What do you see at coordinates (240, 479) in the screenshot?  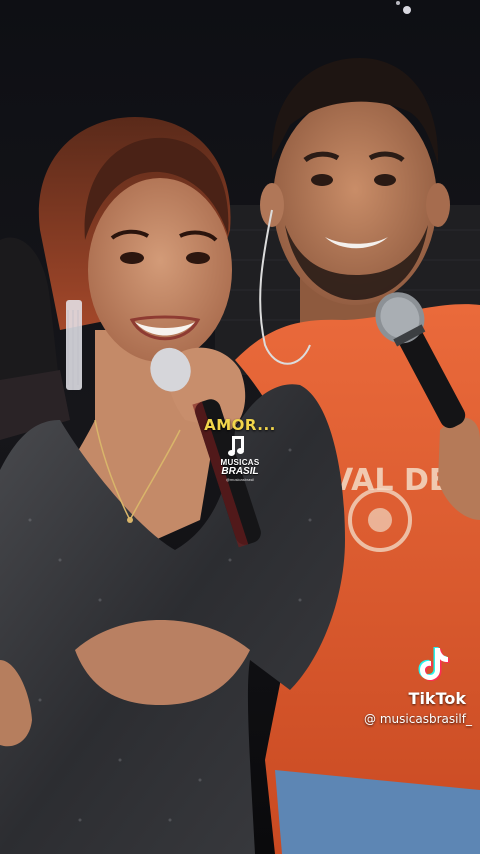 I see `brand-line-3: @musicasbrasil` at bounding box center [240, 479].